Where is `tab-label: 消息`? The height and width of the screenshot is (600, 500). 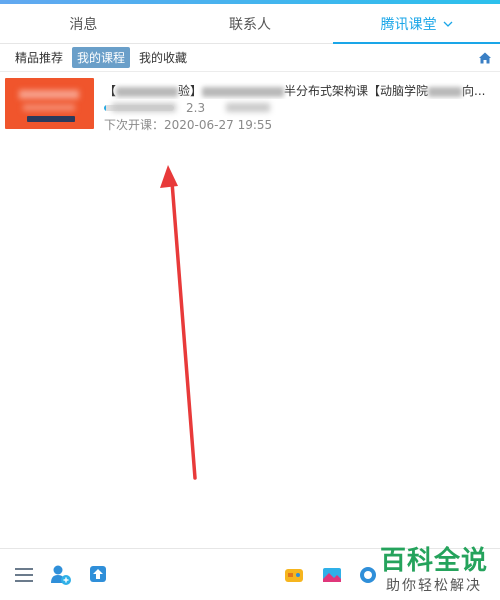
tab-label: 消息 is located at coordinates (83, 24).